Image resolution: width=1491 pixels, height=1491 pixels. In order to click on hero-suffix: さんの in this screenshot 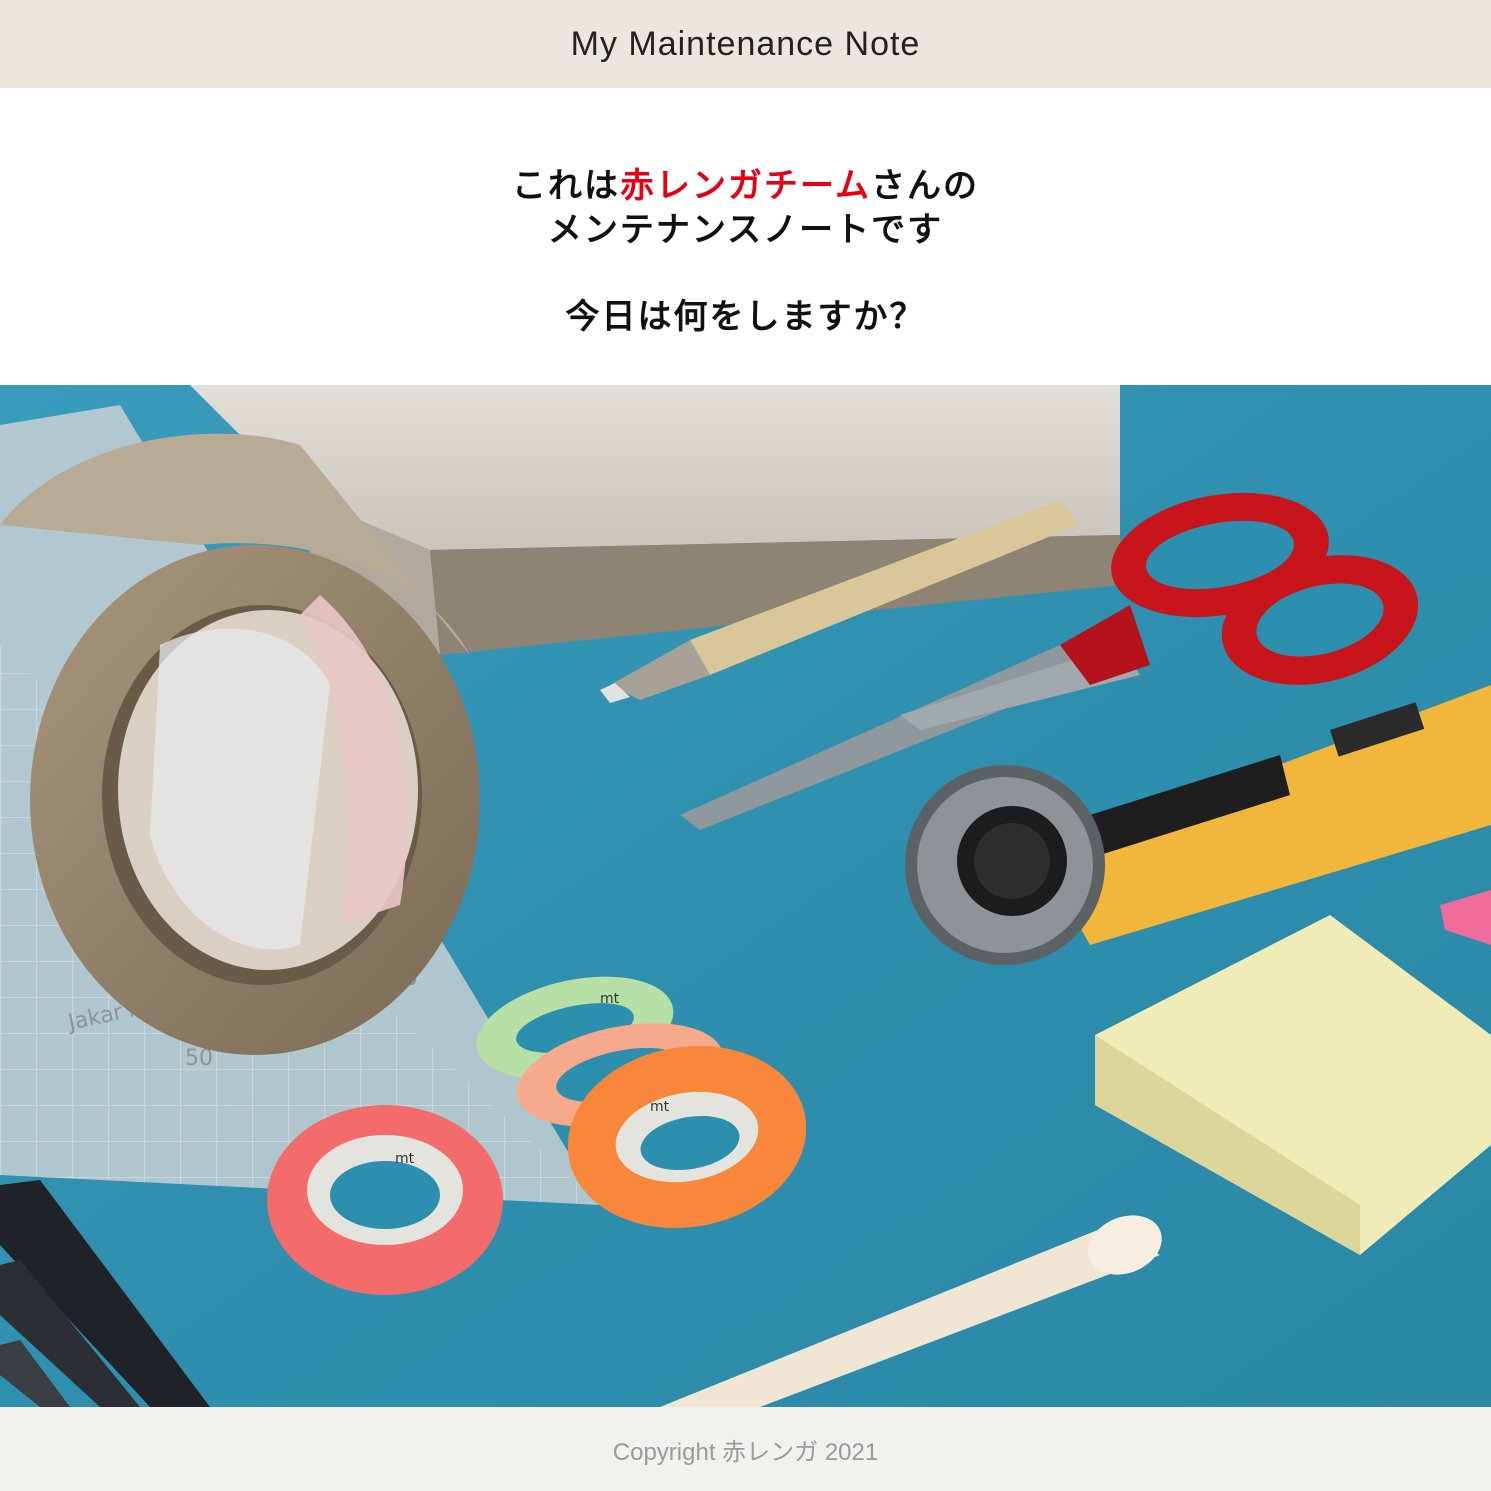, I will do `click(924, 186)`.